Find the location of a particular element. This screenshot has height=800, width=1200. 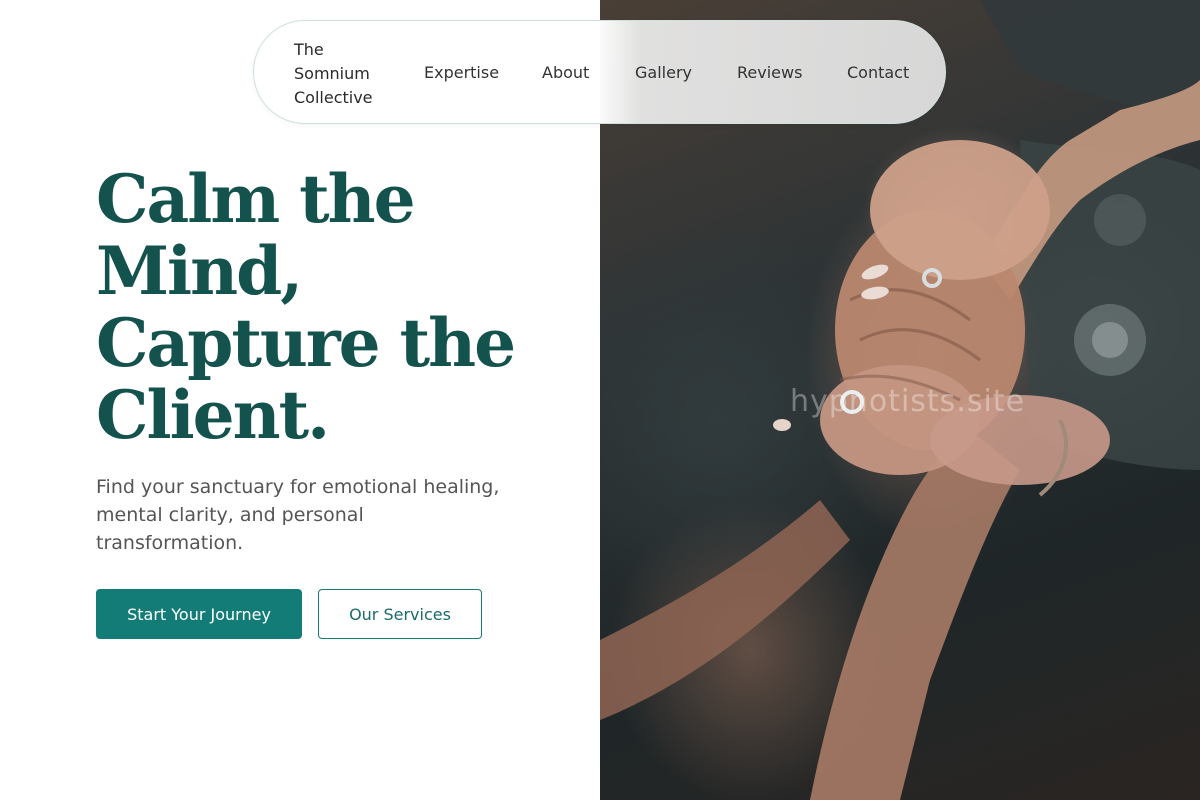

brand-logo: The Somnium Collective is located at coordinates (339, 74).